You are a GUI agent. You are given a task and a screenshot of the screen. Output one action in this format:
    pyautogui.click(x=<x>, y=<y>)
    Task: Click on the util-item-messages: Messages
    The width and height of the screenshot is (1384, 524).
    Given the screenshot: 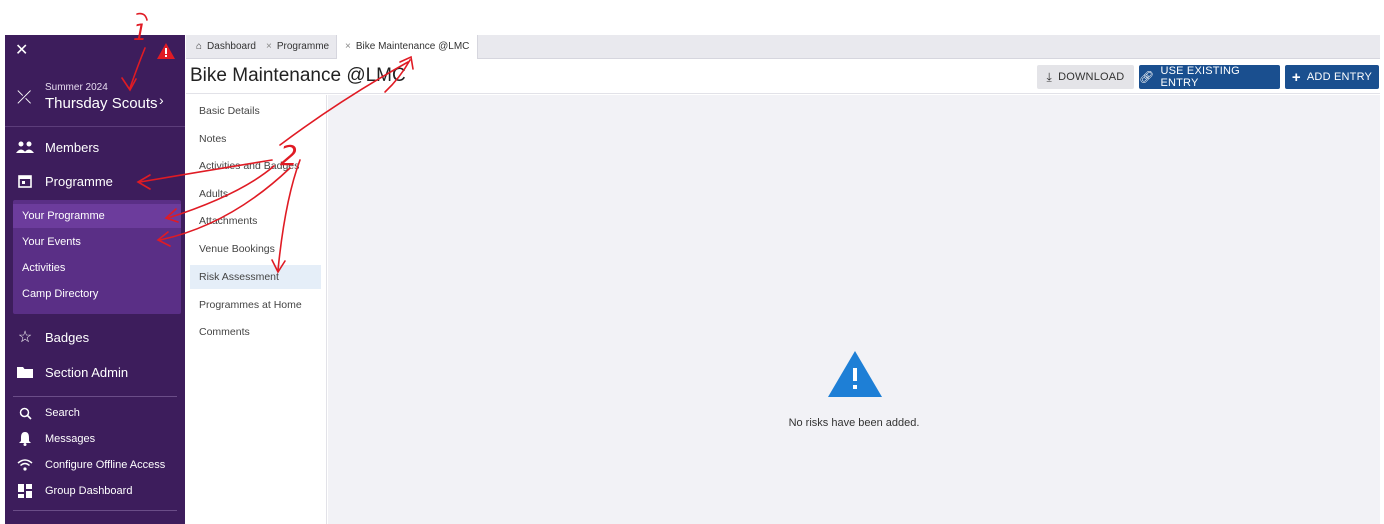 What is the action you would take?
    pyautogui.click(x=95, y=439)
    